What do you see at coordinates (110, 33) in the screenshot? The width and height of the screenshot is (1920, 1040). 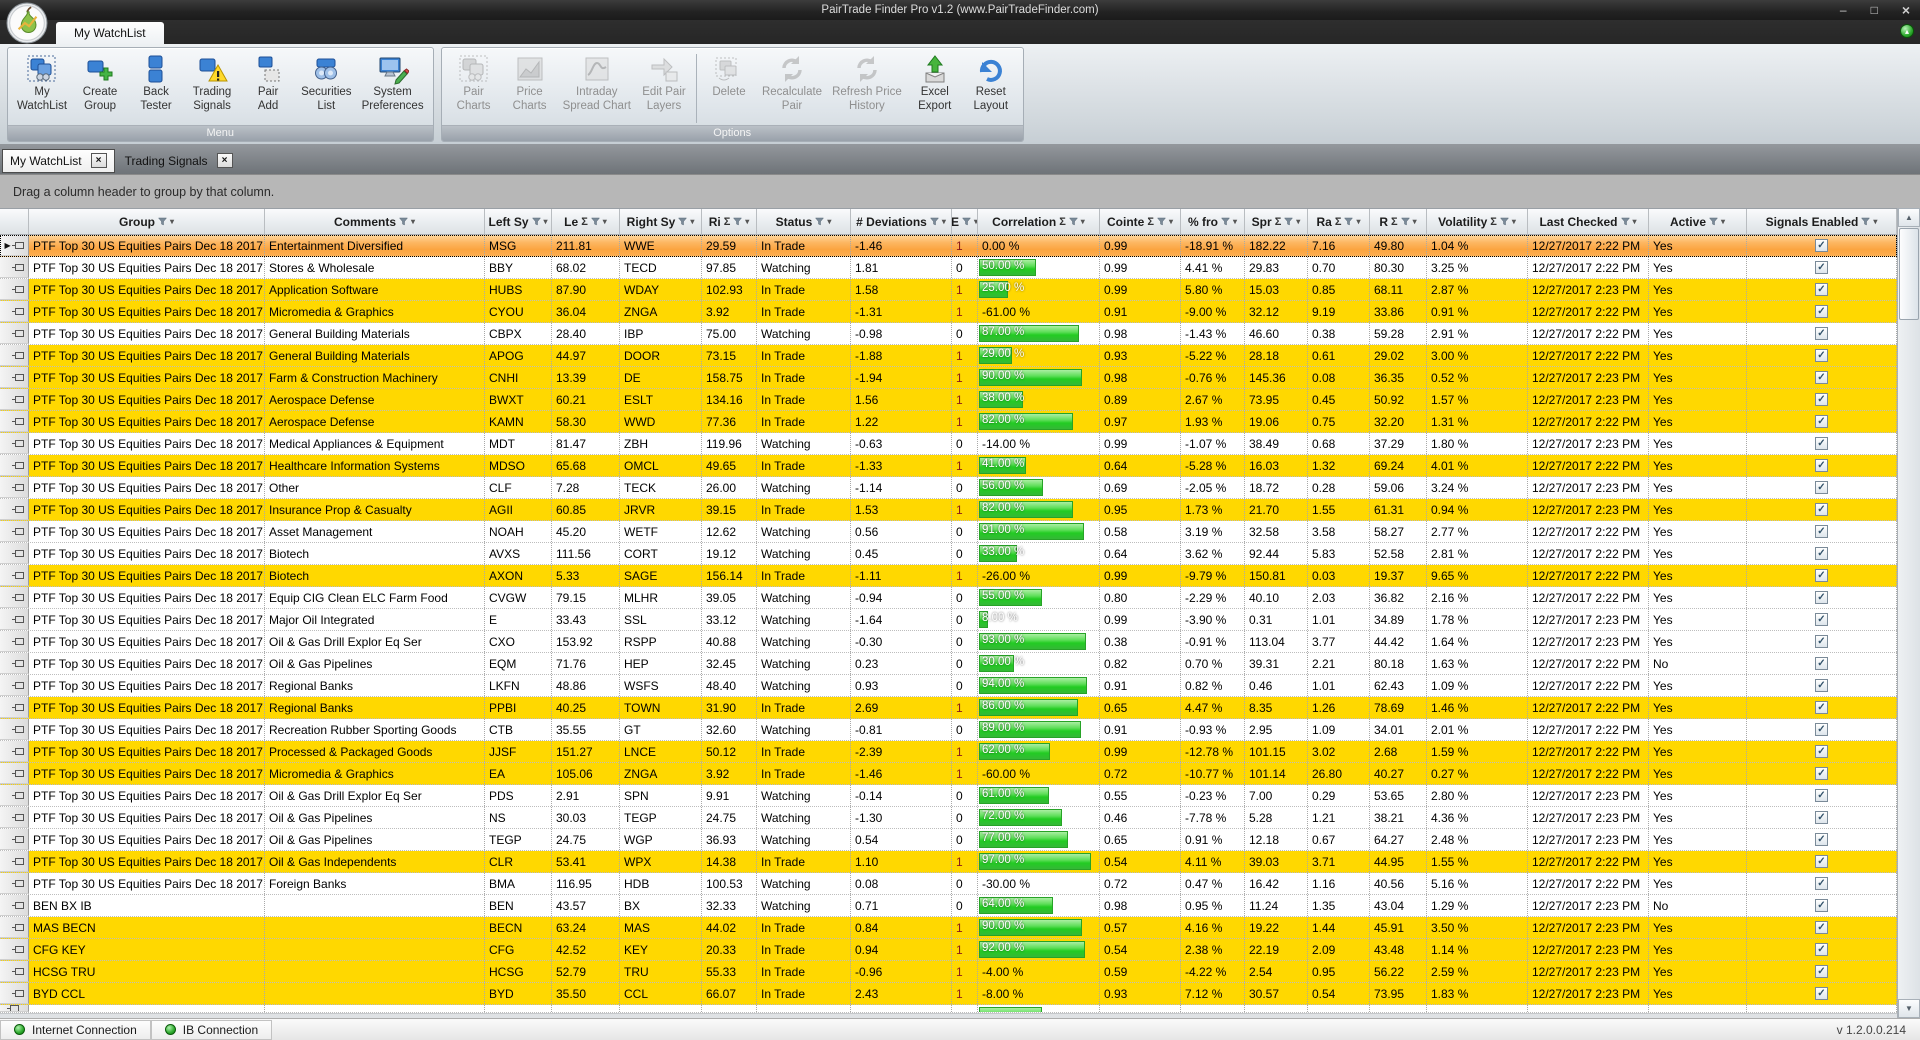 I see `ribbon-tab-my-watchlist: My WatchList` at bounding box center [110, 33].